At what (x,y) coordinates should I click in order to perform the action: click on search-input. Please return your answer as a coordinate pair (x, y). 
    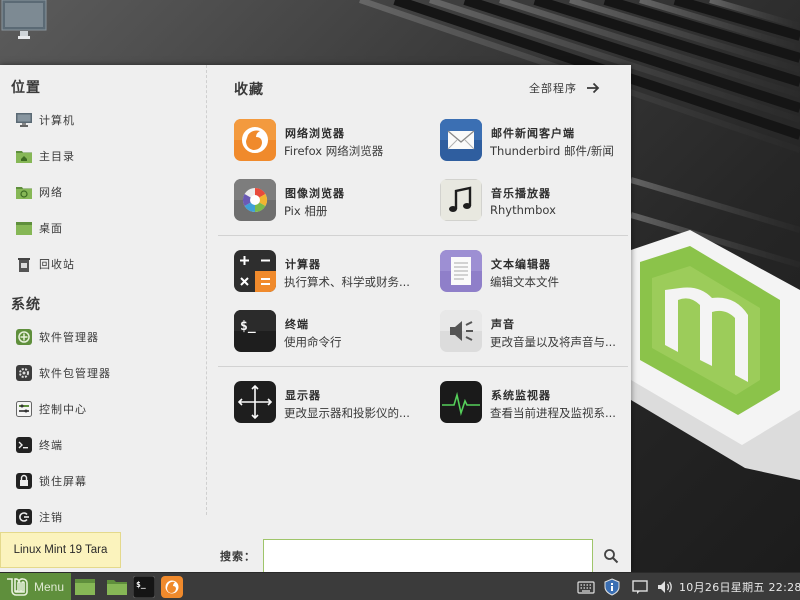
    Looking at the image, I should click on (428, 556).